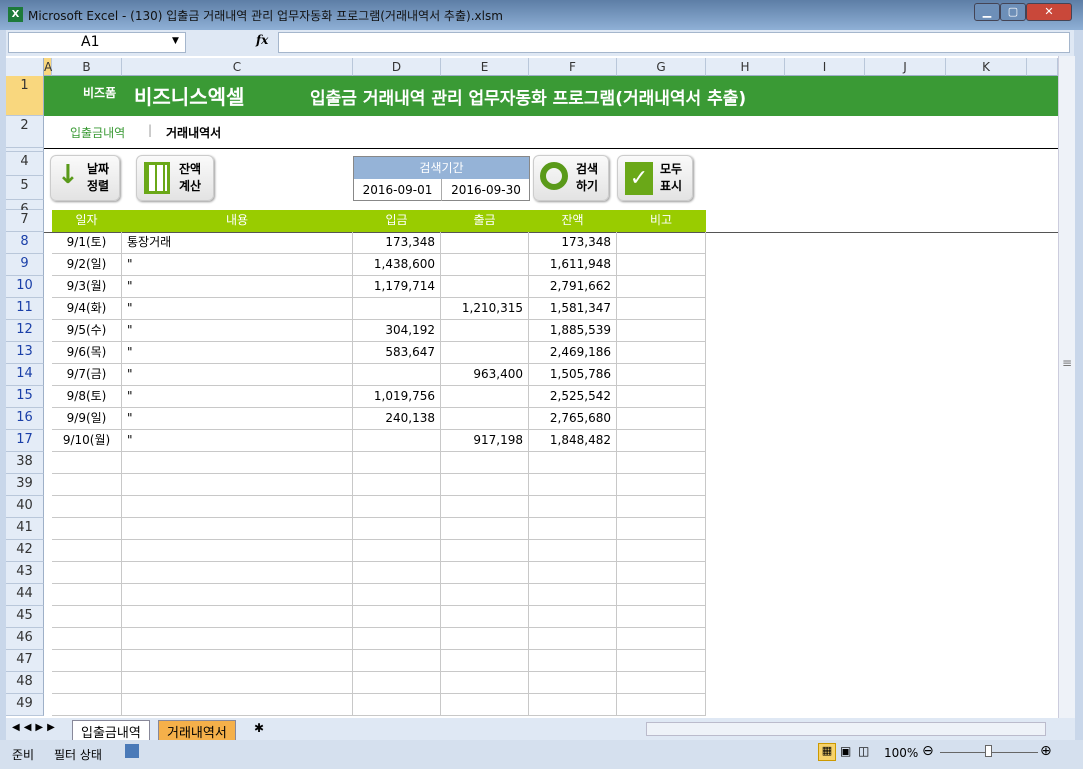 The image size is (1083, 769). Describe the element at coordinates (825, 67) in the screenshot. I see `column-header-I: I` at that location.